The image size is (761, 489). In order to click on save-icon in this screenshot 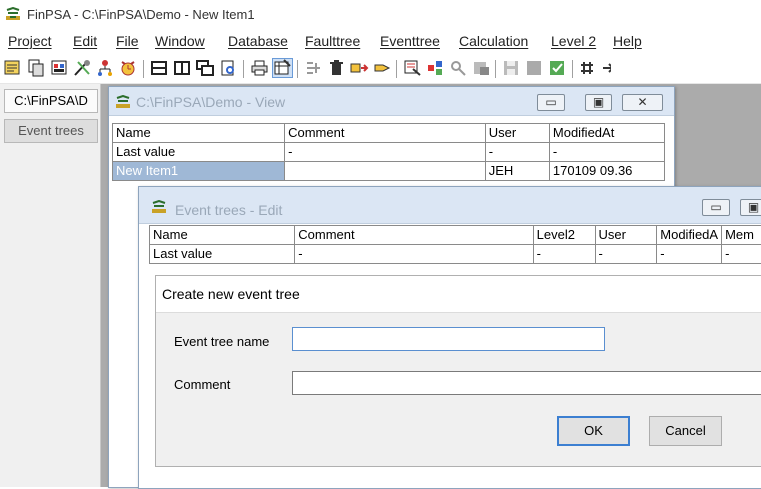, I will do `click(511, 68)`.